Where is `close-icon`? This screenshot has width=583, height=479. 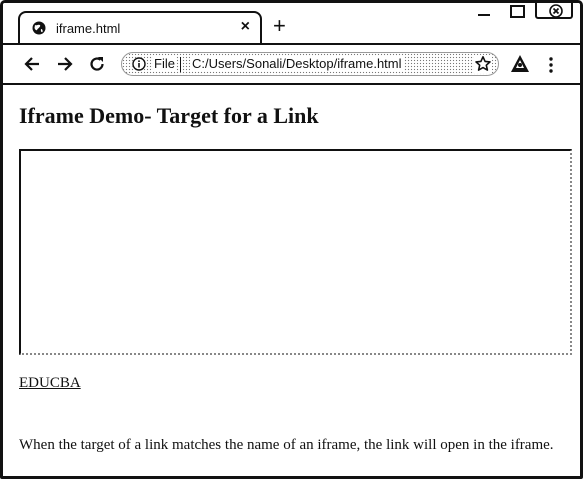
close-icon is located at coordinates (556, 11).